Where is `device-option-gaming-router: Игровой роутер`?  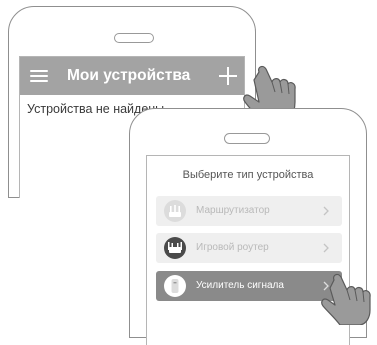 device-option-gaming-router: Игровой роутер is located at coordinates (249, 248).